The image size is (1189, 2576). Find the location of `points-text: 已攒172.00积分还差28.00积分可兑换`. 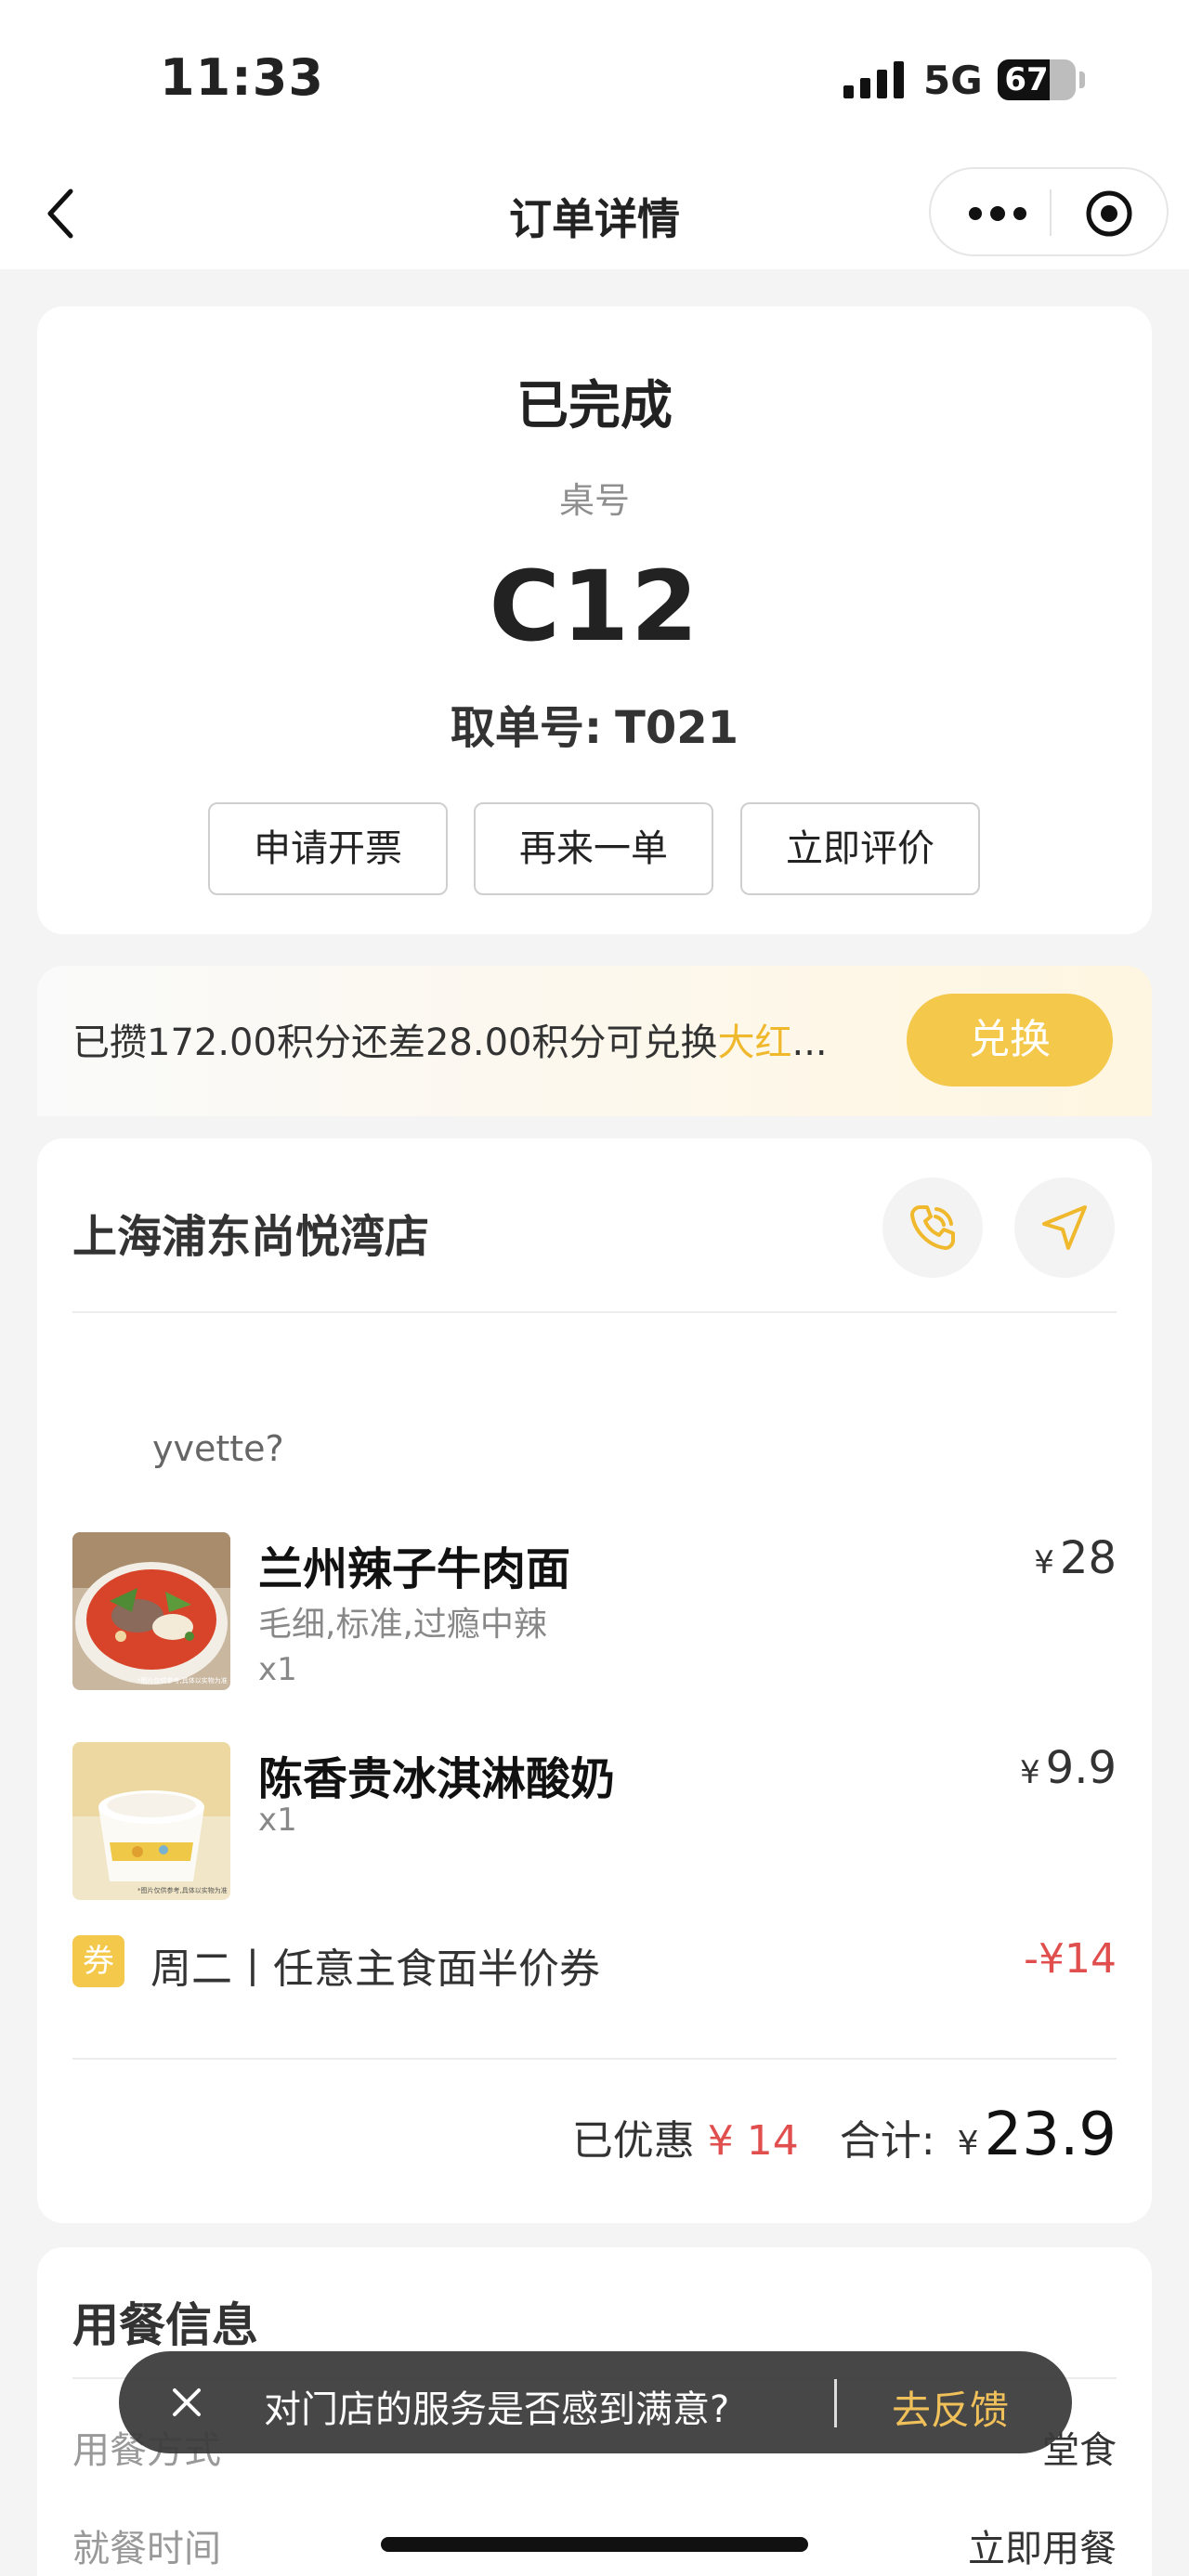

points-text: 已攒172.00积分还差28.00积分可兑换 is located at coordinates (395, 1042).